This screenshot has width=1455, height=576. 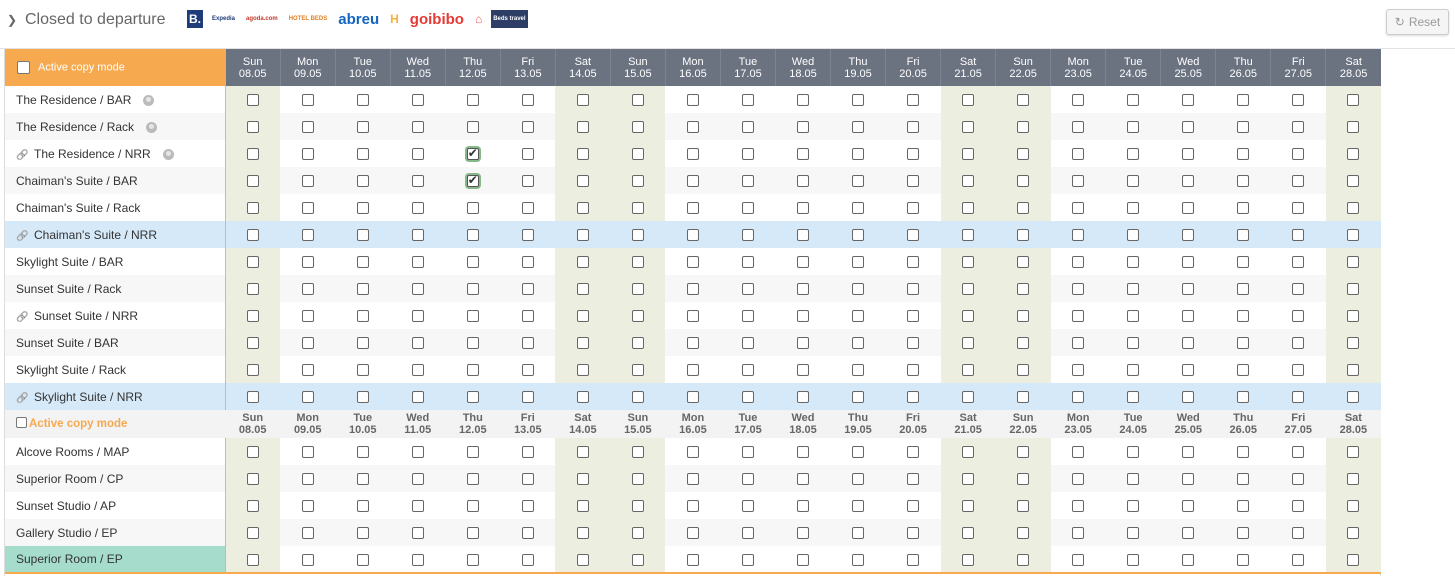 What do you see at coordinates (86, 20) in the screenshot?
I see `section-toggle: ❯ Closed to departure` at bounding box center [86, 20].